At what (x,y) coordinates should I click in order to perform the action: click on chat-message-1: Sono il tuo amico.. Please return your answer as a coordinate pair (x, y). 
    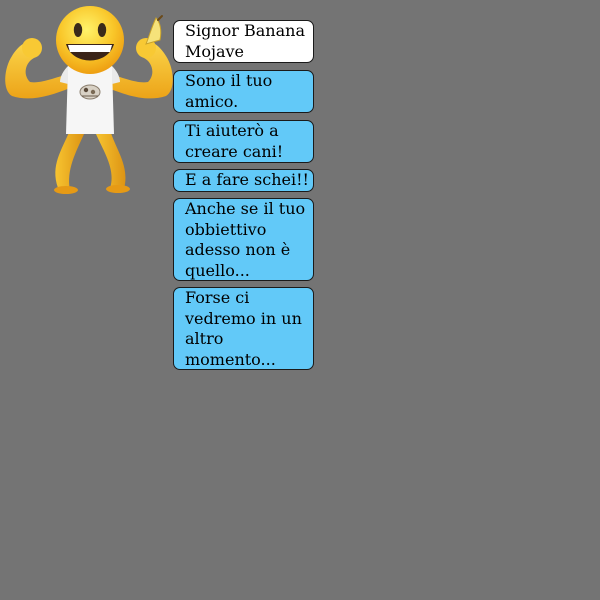
    Looking at the image, I should click on (243, 91).